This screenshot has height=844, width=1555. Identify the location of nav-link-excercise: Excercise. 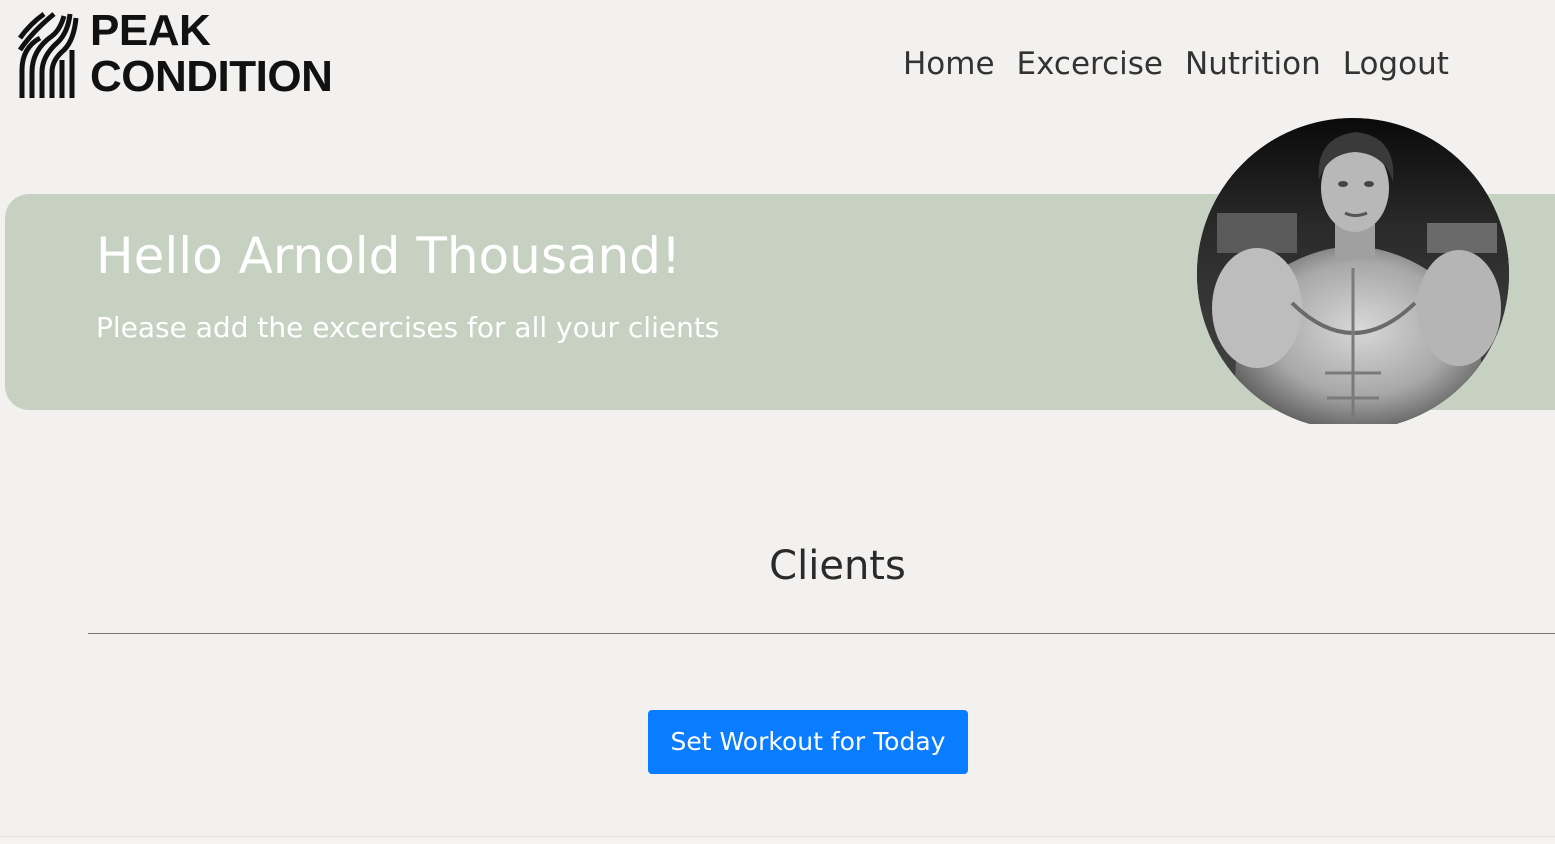
(1090, 64).